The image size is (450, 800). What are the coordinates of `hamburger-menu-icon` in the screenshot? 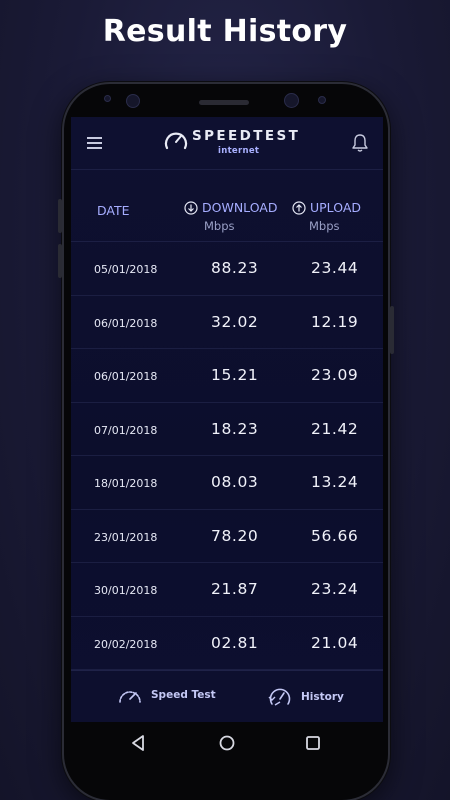 It's located at (94, 143).